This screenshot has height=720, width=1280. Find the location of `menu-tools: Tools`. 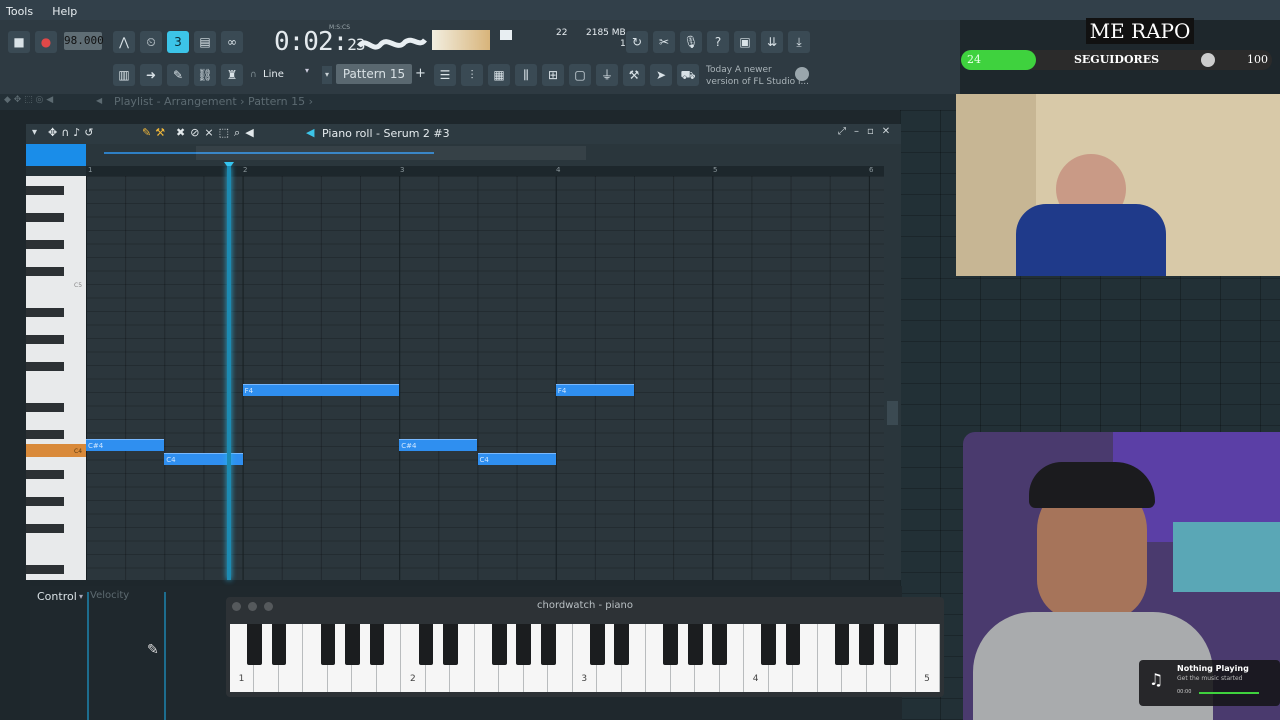

menu-tools: Tools is located at coordinates (20, 10).